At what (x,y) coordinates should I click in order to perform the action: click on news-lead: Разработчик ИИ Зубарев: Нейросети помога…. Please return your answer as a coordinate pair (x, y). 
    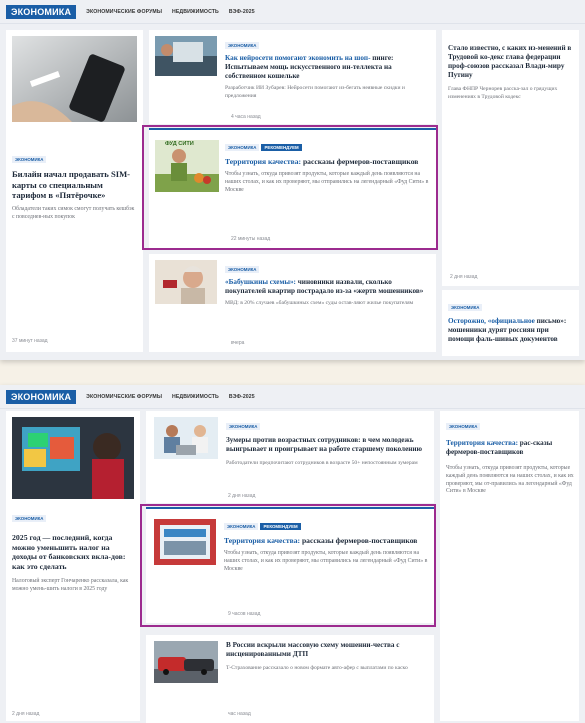
    Looking at the image, I should click on (315, 92).